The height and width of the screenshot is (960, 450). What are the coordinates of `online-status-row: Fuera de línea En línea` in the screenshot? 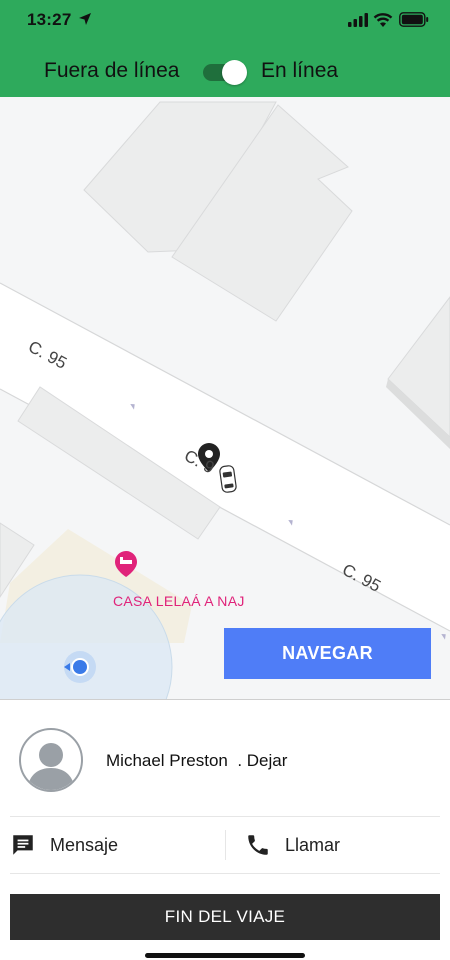 It's located at (225, 72).